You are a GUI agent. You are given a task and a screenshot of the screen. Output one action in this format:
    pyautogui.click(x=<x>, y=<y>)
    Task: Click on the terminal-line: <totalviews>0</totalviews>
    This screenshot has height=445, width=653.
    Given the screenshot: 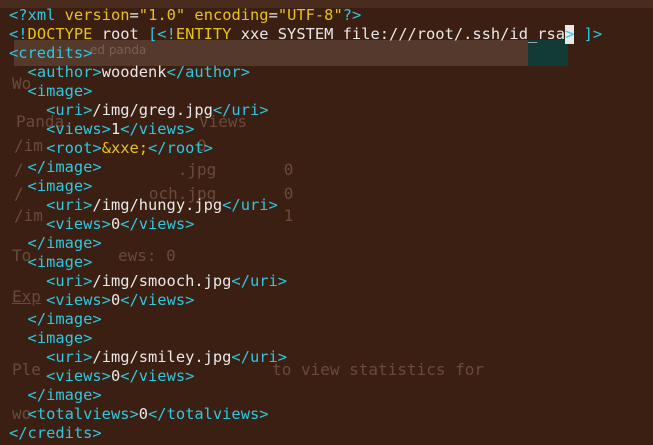 What is the action you would take?
    pyautogui.click(x=305, y=414)
    